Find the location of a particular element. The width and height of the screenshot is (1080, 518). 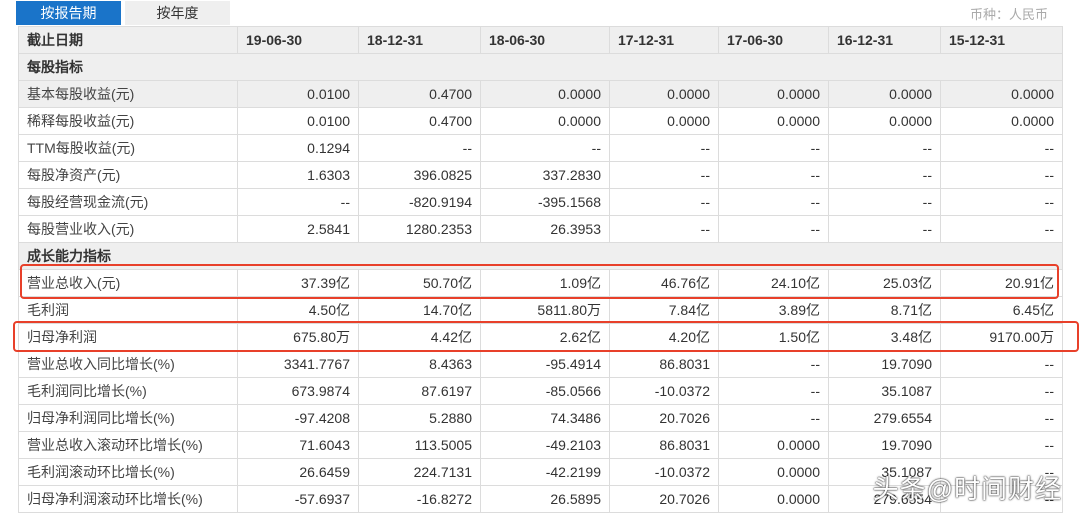

cell-value: 26.6459 is located at coordinates (298, 472).